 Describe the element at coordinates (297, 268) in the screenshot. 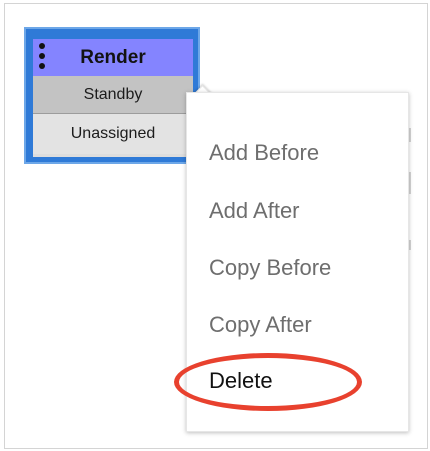

I see `menu-item-copy-before: Copy Before` at that location.